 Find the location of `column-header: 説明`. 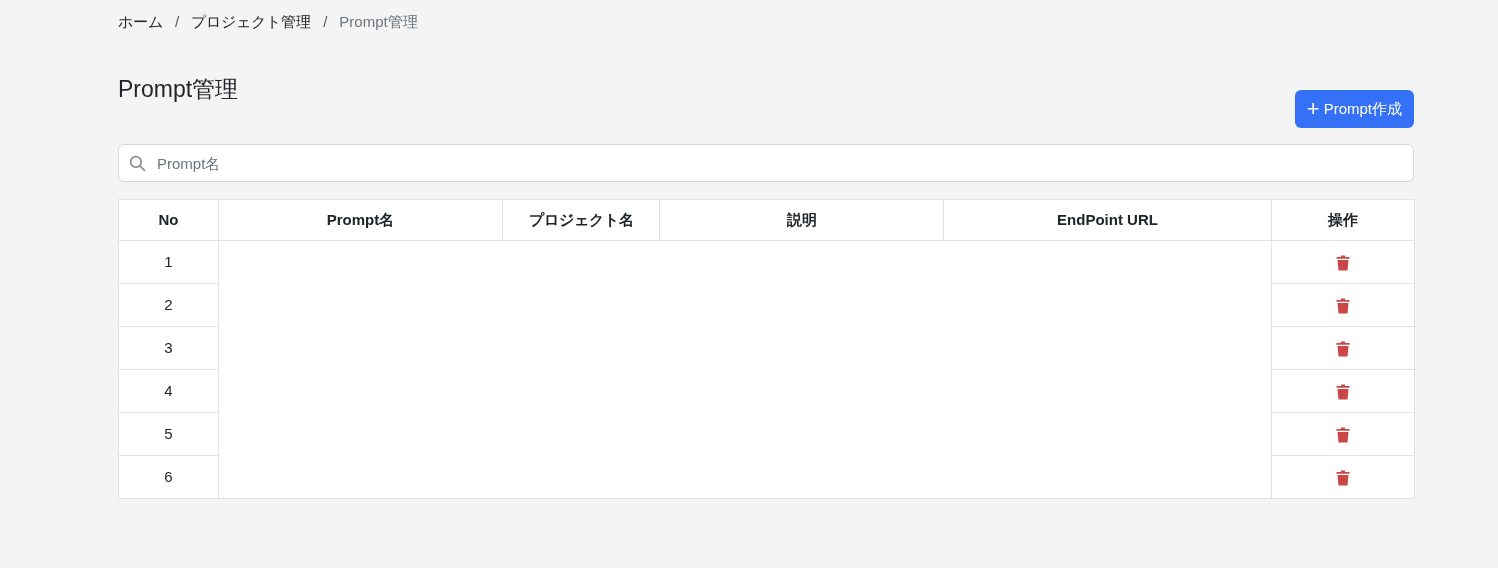

column-header: 説明 is located at coordinates (801, 219).